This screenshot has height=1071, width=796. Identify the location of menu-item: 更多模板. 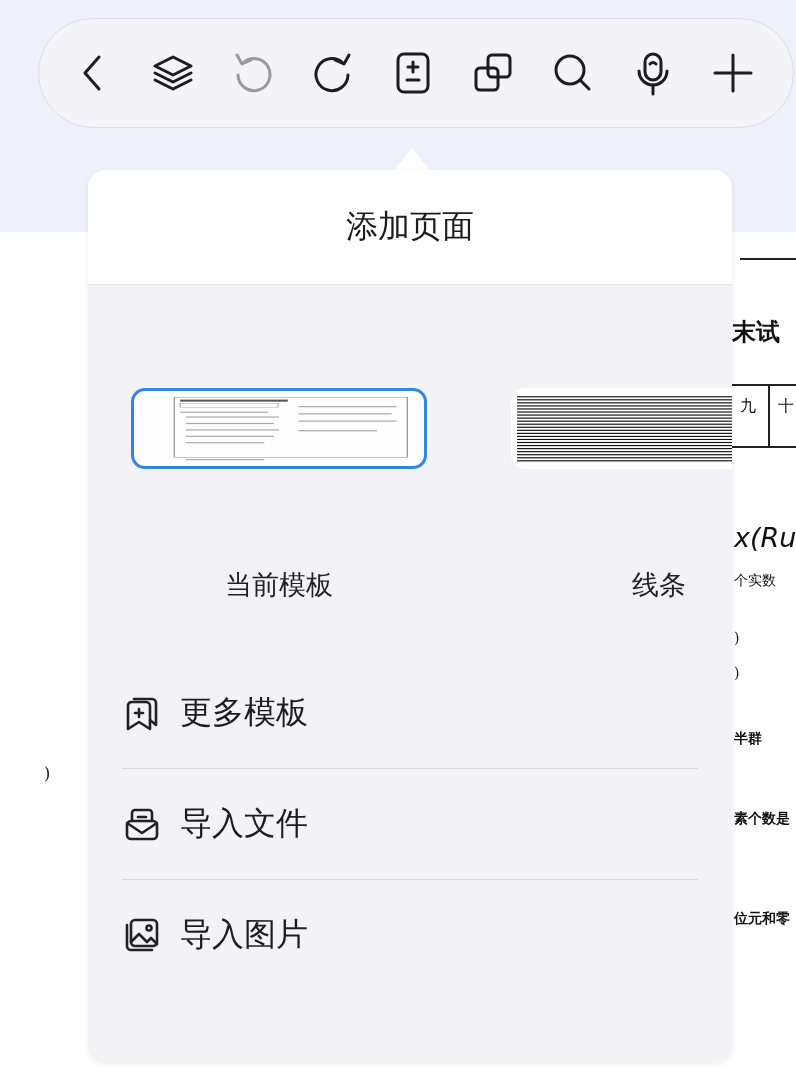
(410, 713).